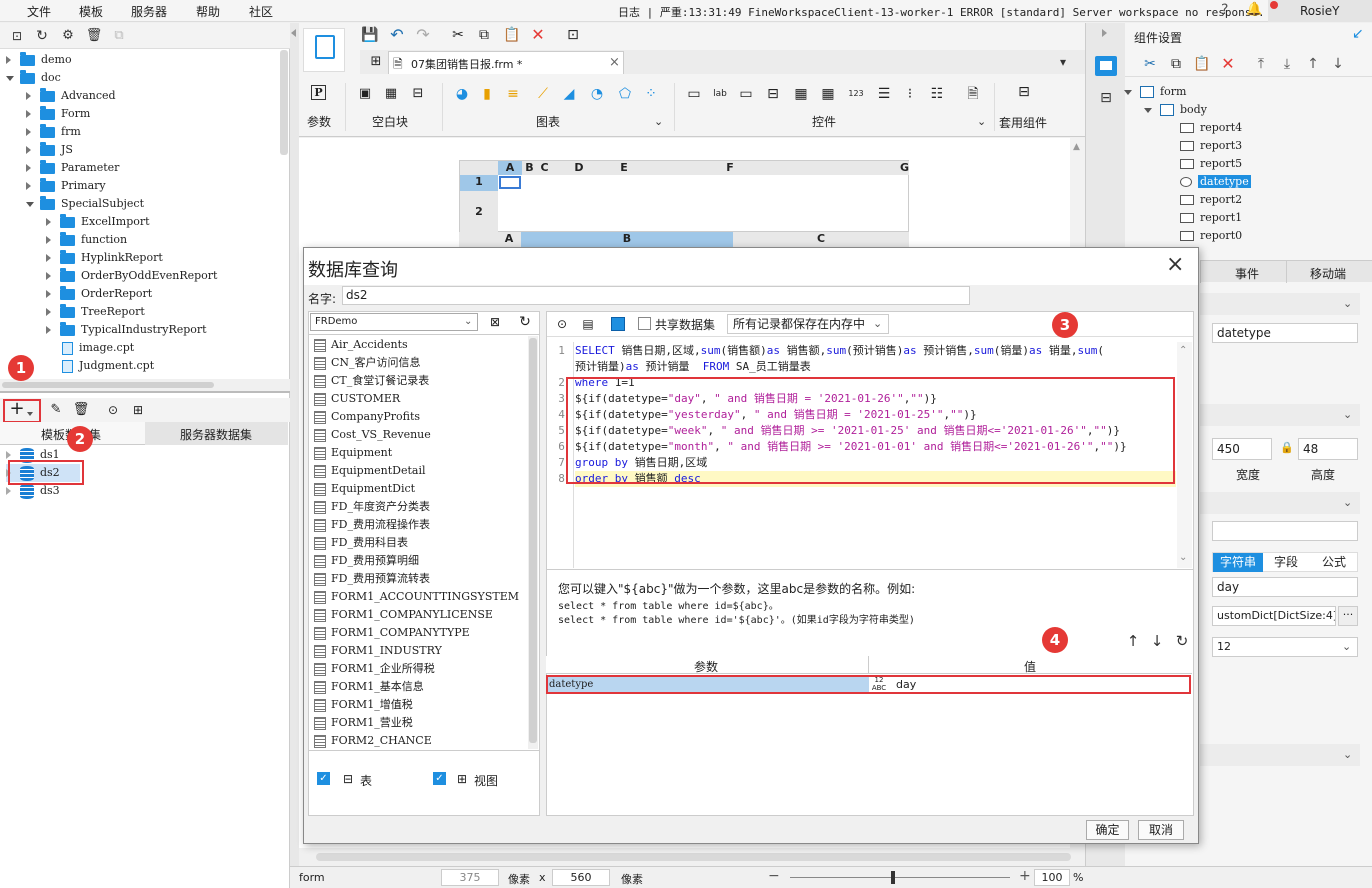  I want to click on param-icon: P, so click(318, 92).